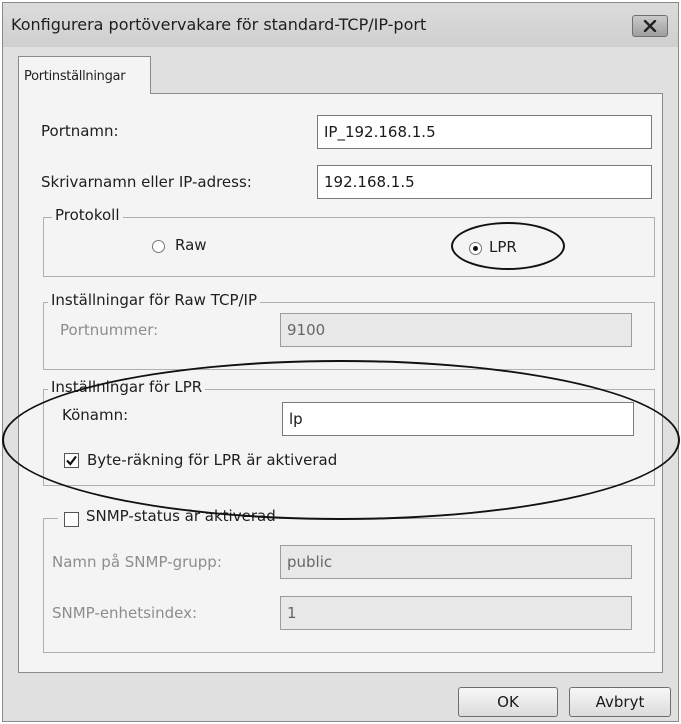 Image resolution: width=681 pixels, height=724 pixels. What do you see at coordinates (484, 132) in the screenshot?
I see `port-name-input: IP_192.168.1.5` at bounding box center [484, 132].